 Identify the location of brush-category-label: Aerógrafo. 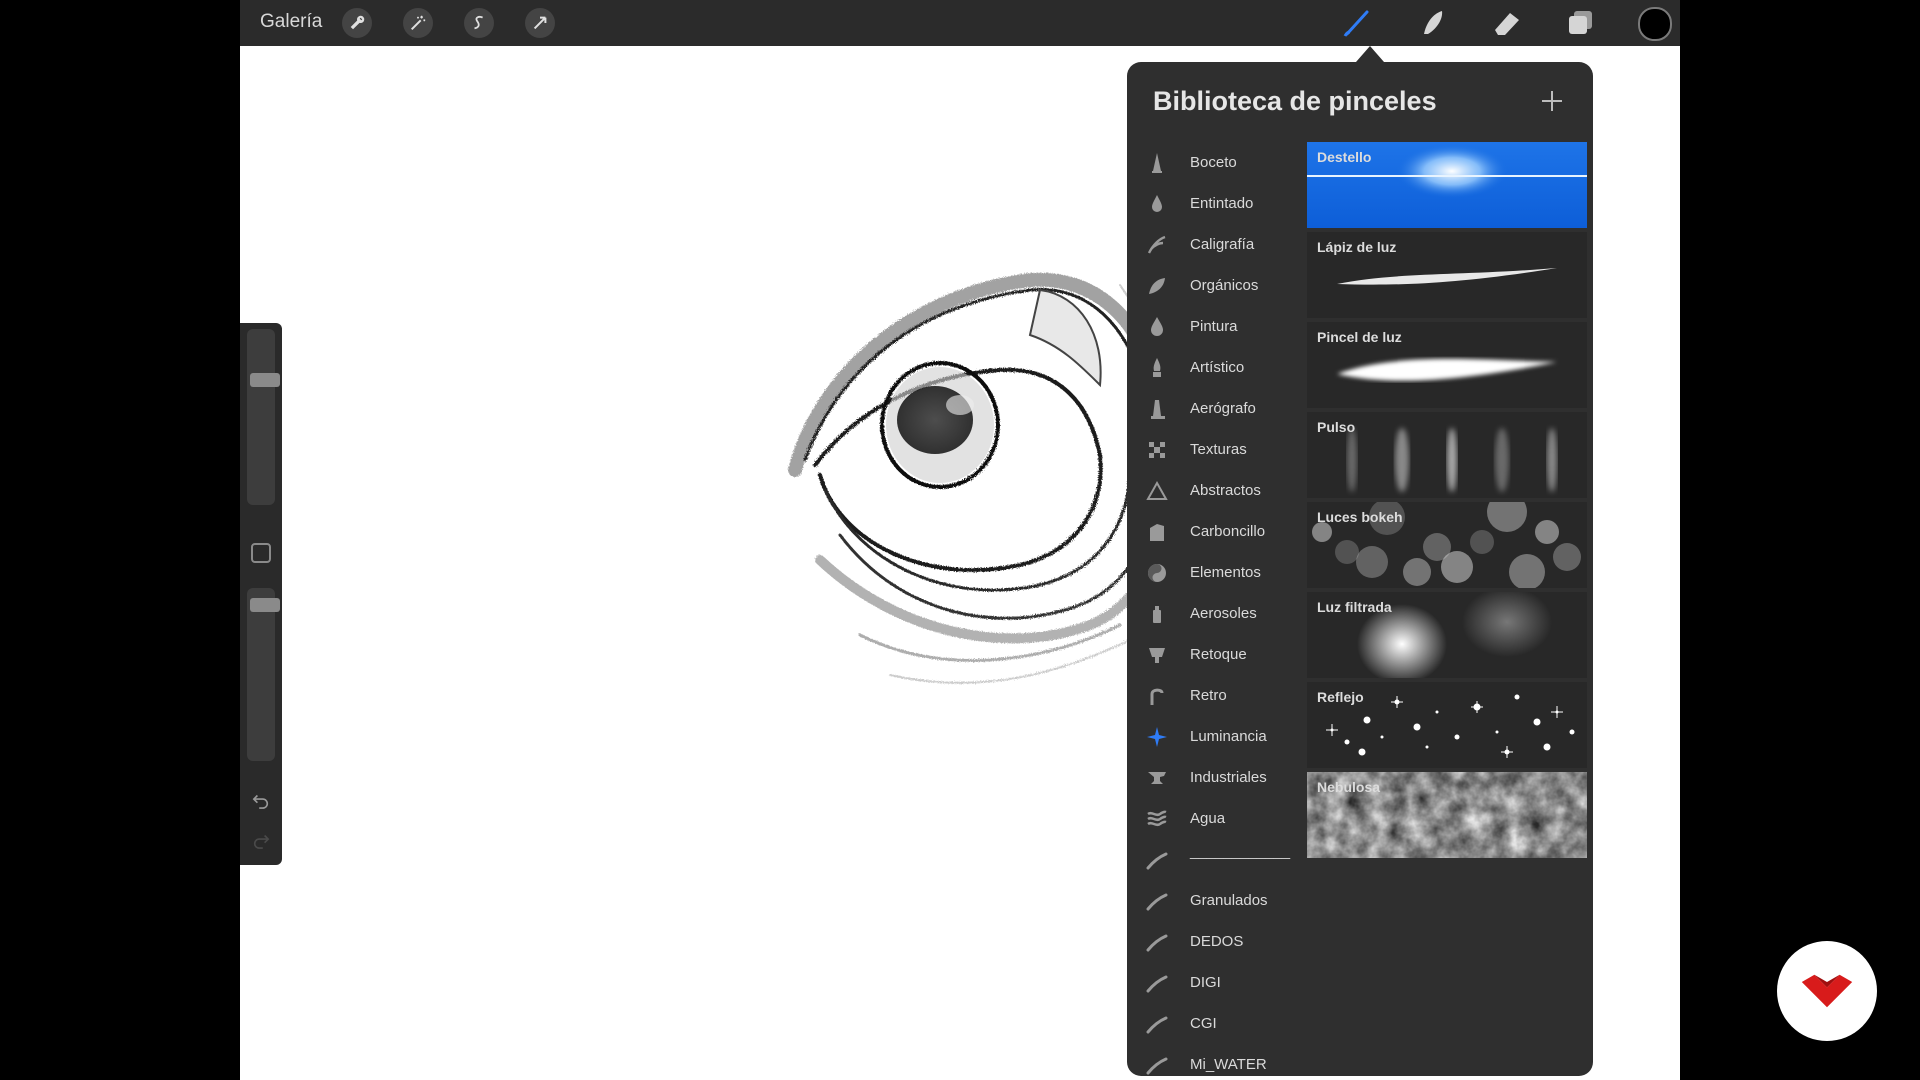
(1223, 408).